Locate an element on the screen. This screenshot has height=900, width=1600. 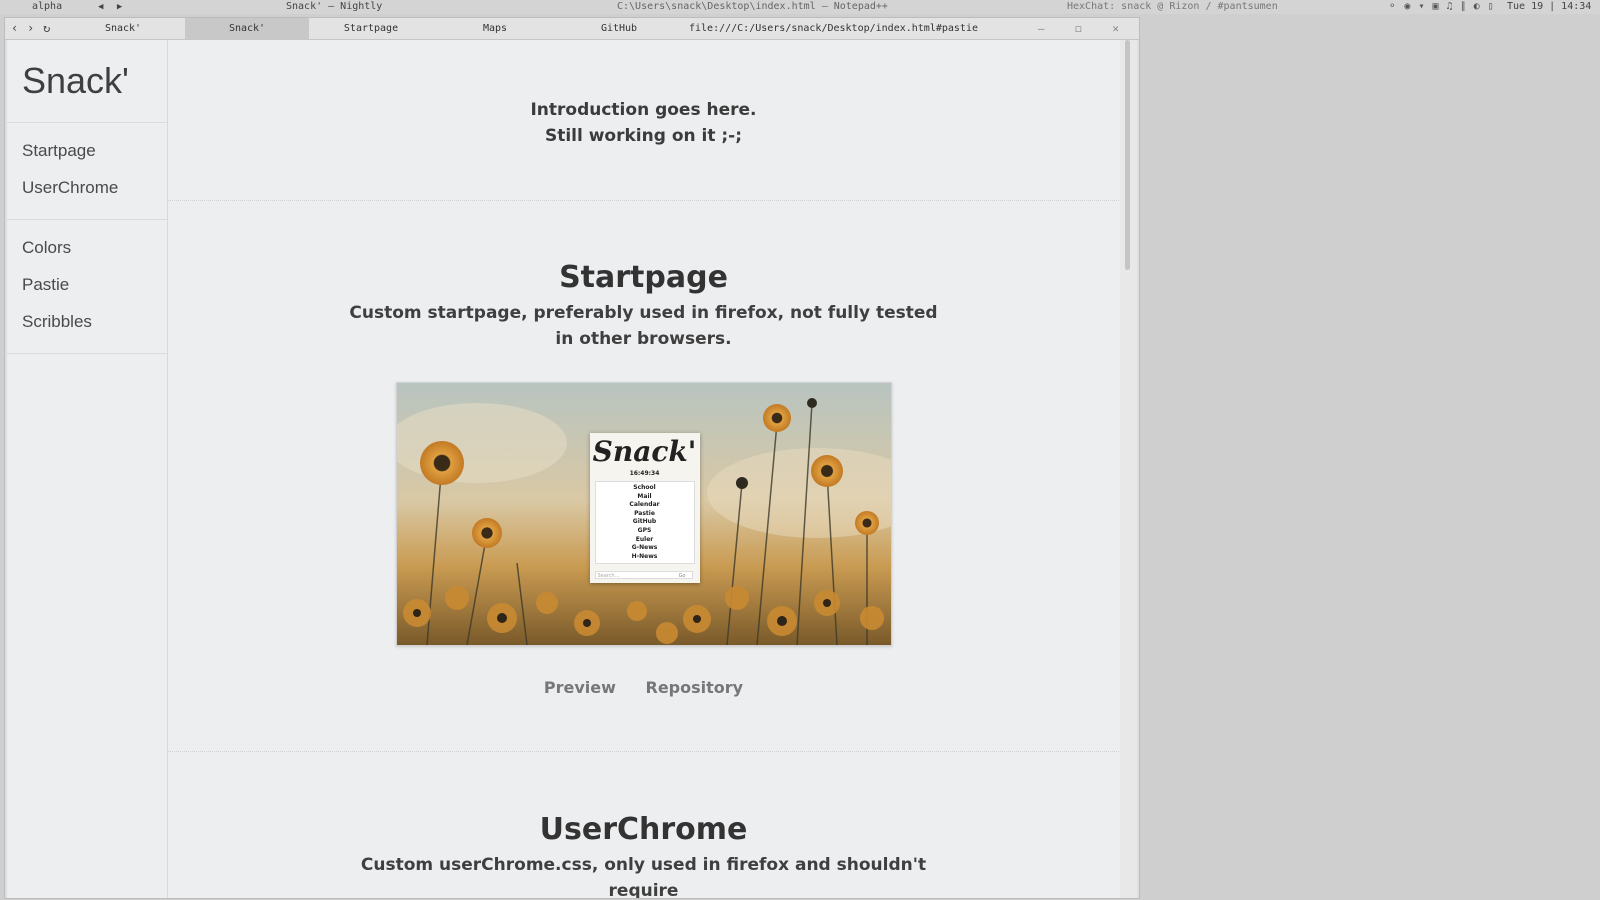
card-link: Euler is located at coordinates (644, 539).